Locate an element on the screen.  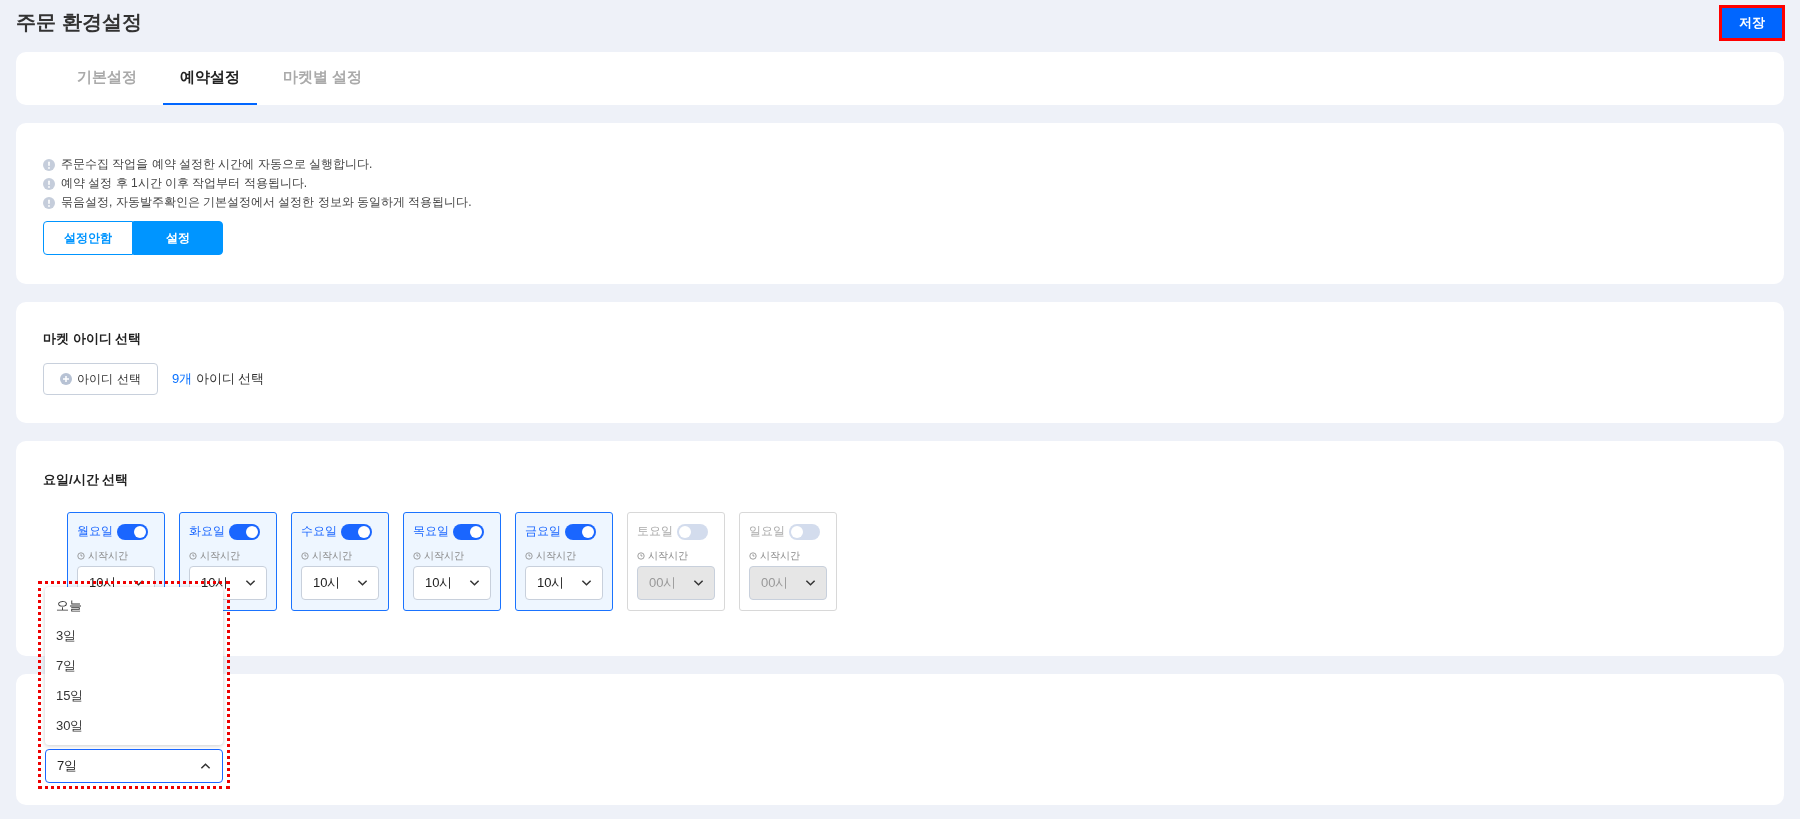
dropdown-option: 30일 is located at coordinates (134, 726).